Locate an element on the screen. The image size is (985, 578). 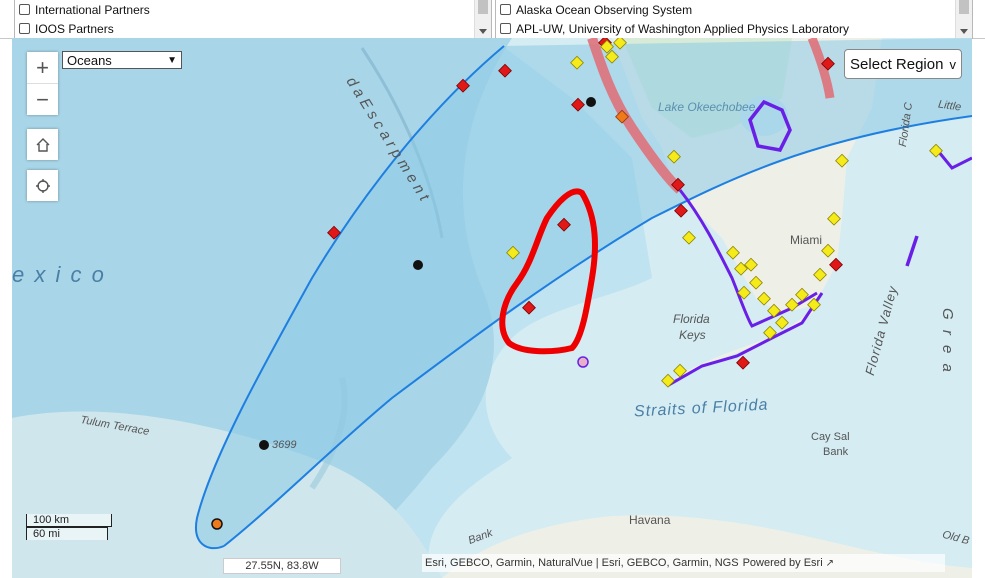
filter-item-aoos: Alaska Ocean Observing System is located at coordinates (734, 9).